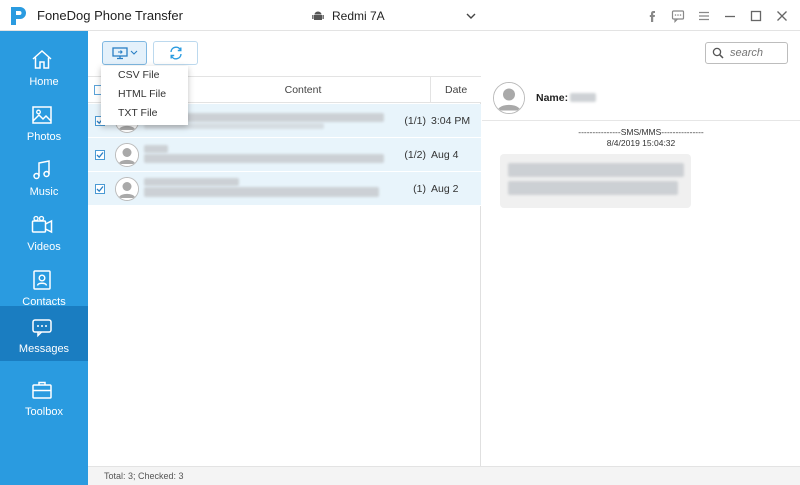  Describe the element at coordinates (42, 59) in the screenshot. I see `home-icon` at that location.